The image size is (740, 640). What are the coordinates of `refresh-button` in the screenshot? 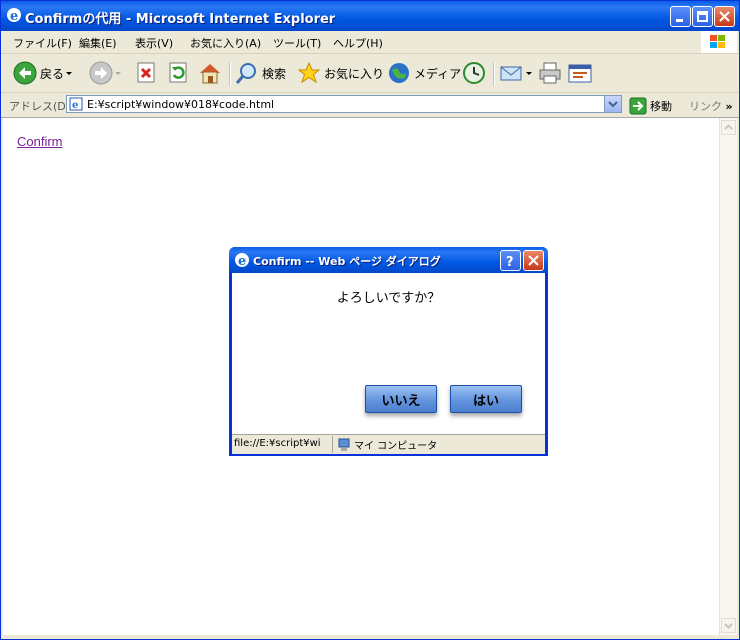 It's located at (178, 73).